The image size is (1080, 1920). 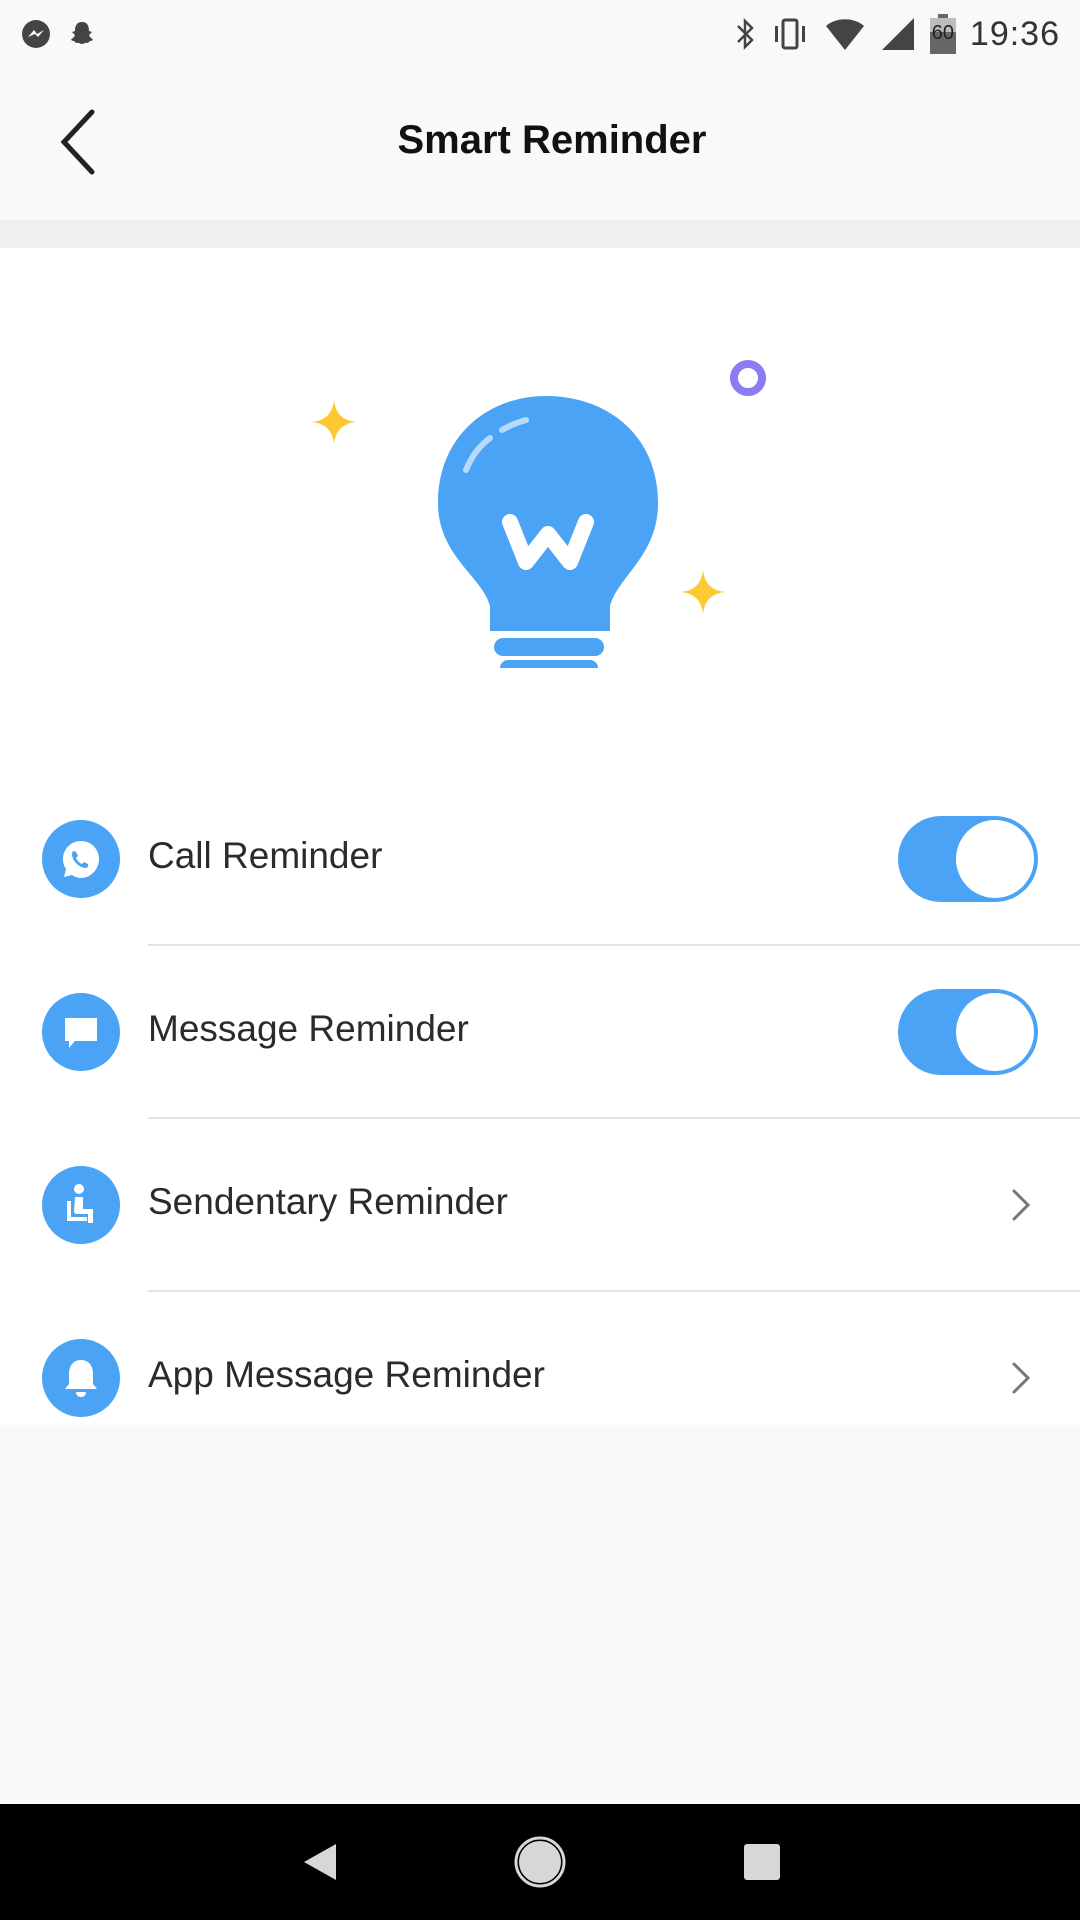 I want to click on messenger-icon, so click(x=36, y=34).